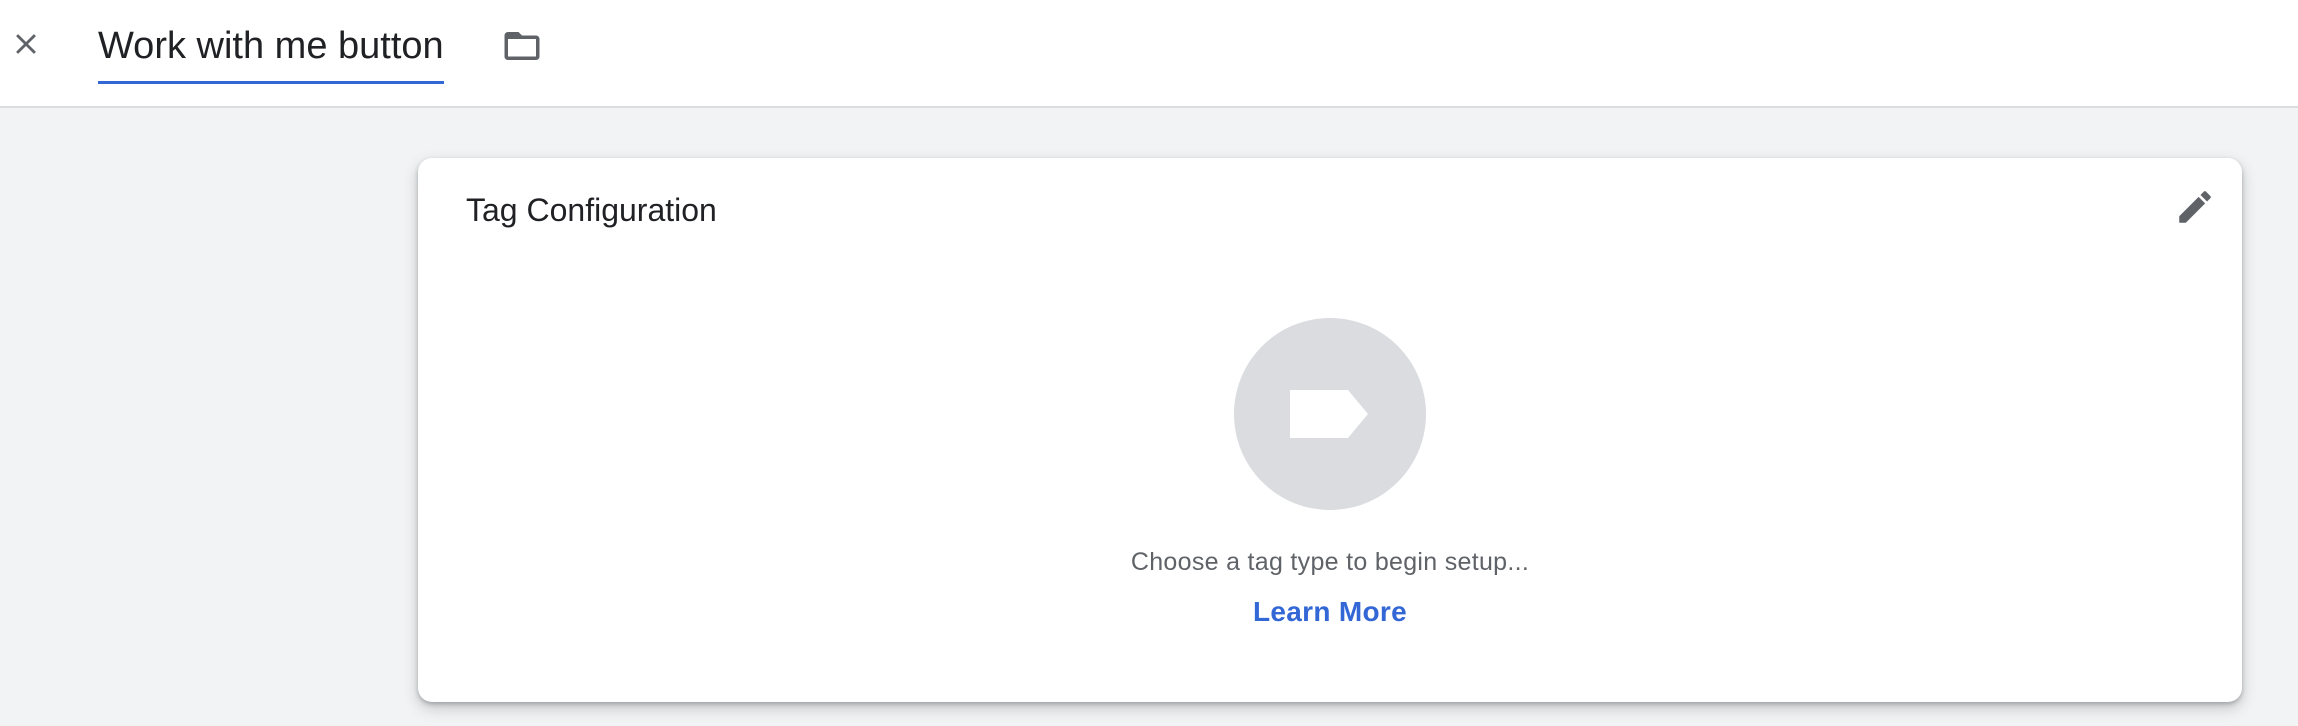 This screenshot has height=726, width=2298. I want to click on tag-name-field: Work with me button, so click(271, 51).